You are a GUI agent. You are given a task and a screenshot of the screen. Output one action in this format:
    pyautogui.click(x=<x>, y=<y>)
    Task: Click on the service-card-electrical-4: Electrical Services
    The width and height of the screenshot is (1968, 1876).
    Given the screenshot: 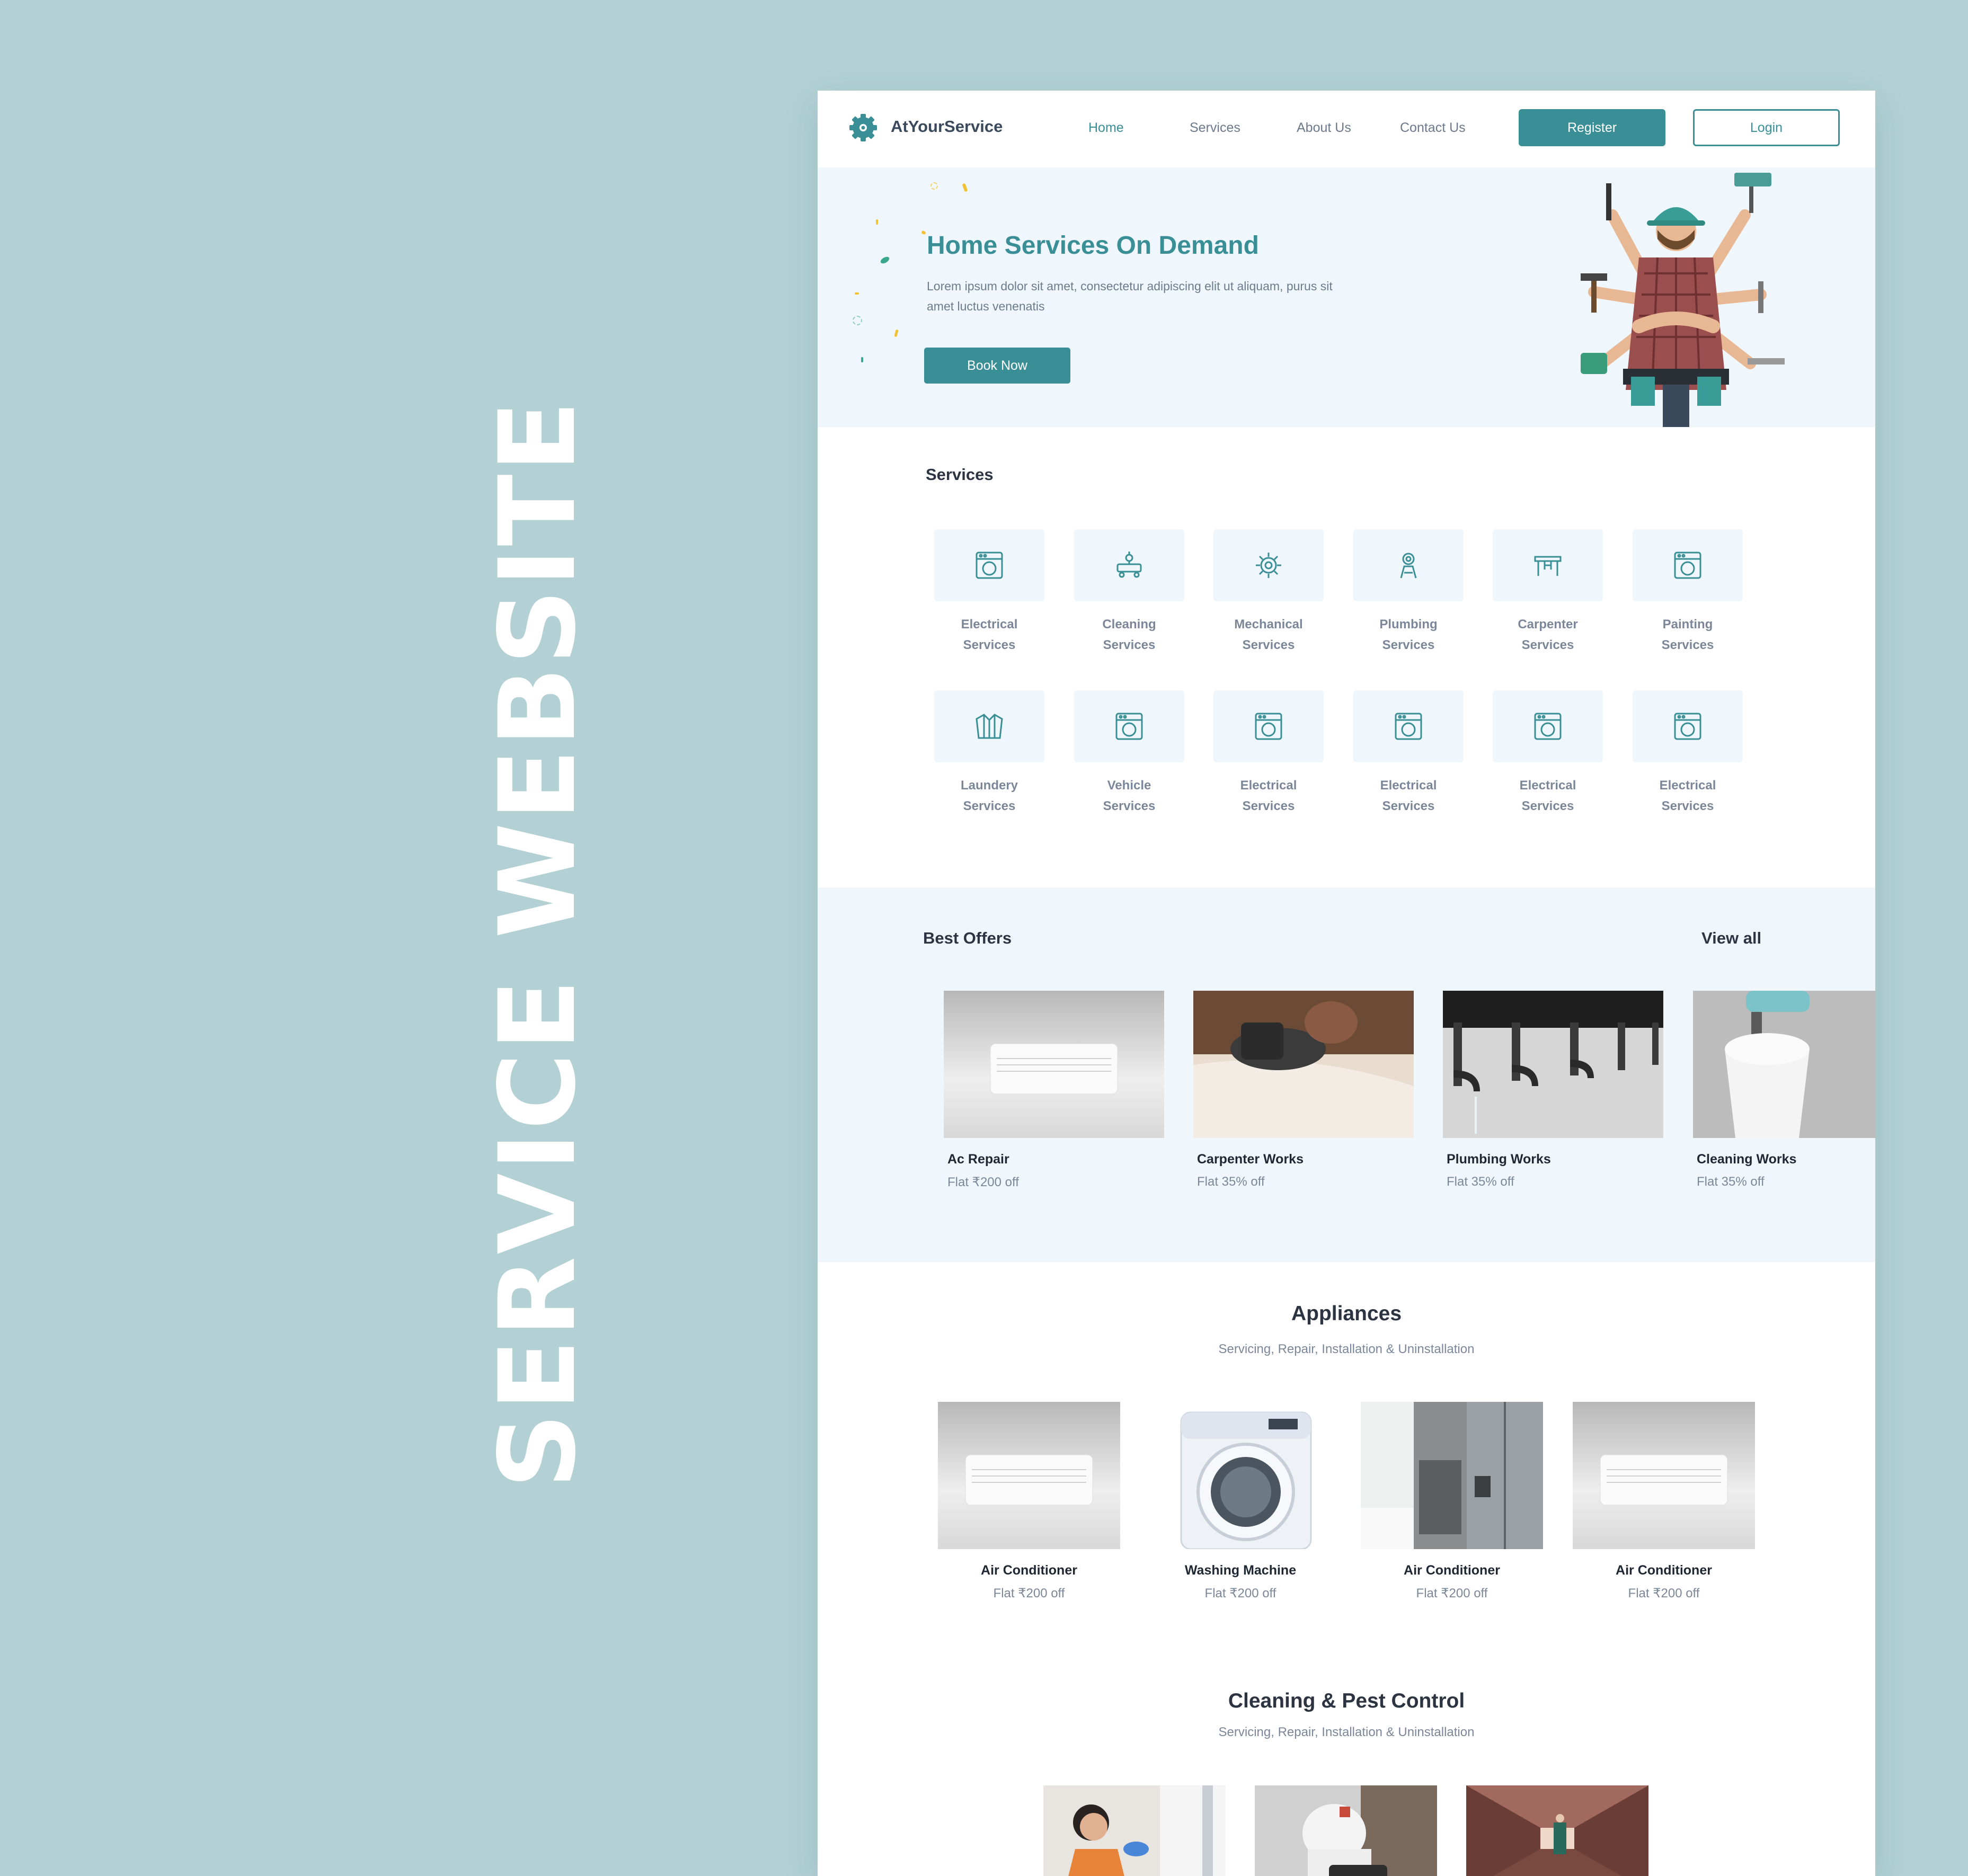 What is the action you would take?
    pyautogui.click(x=1548, y=753)
    